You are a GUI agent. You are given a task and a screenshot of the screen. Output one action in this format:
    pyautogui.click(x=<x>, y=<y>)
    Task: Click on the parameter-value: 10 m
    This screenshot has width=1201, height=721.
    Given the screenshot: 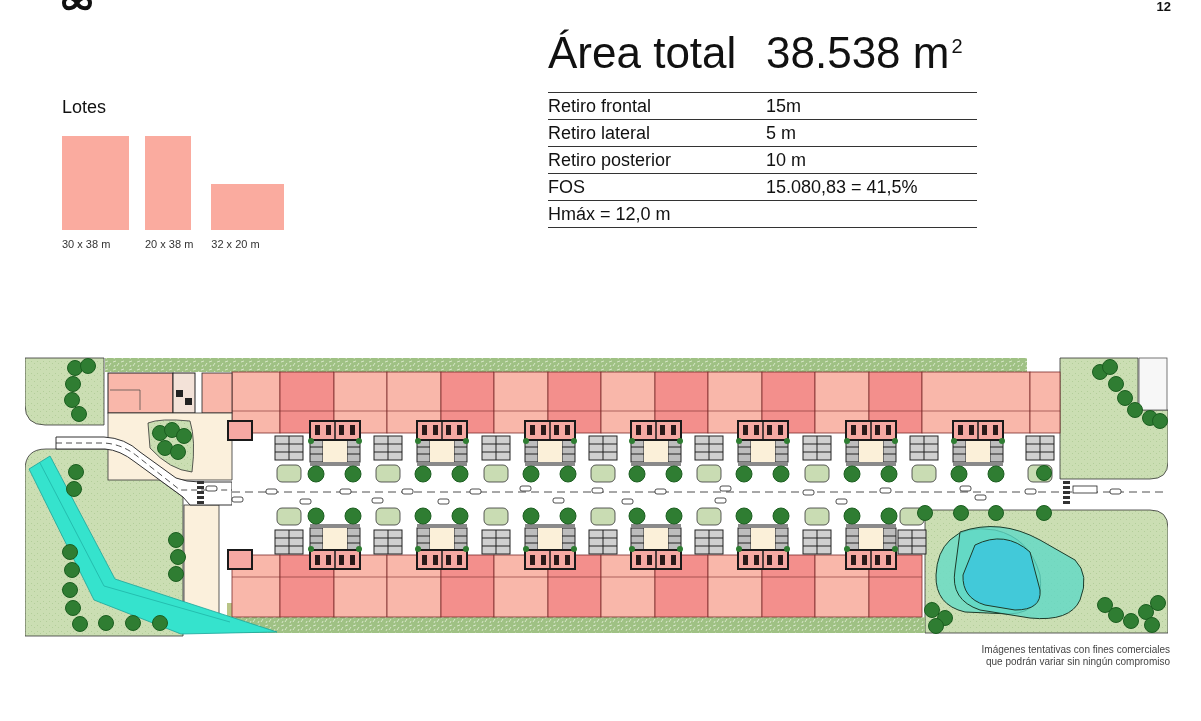 What is the action you would take?
    pyautogui.click(x=786, y=160)
    